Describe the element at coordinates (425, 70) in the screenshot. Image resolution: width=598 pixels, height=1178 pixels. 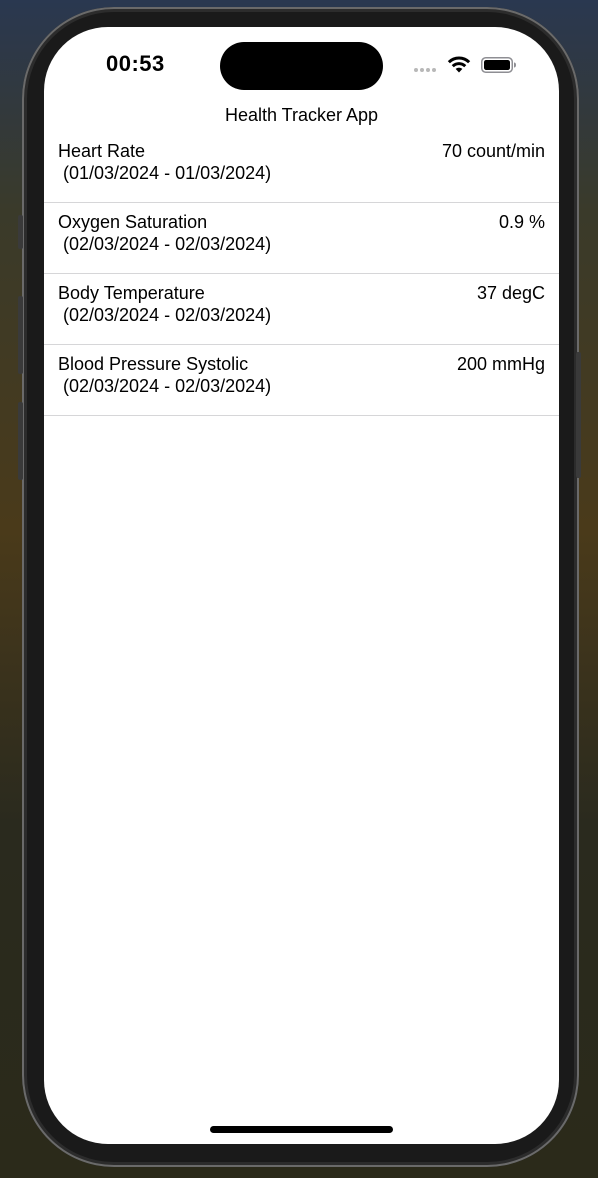
I see `cellular-signal-icon` at that location.